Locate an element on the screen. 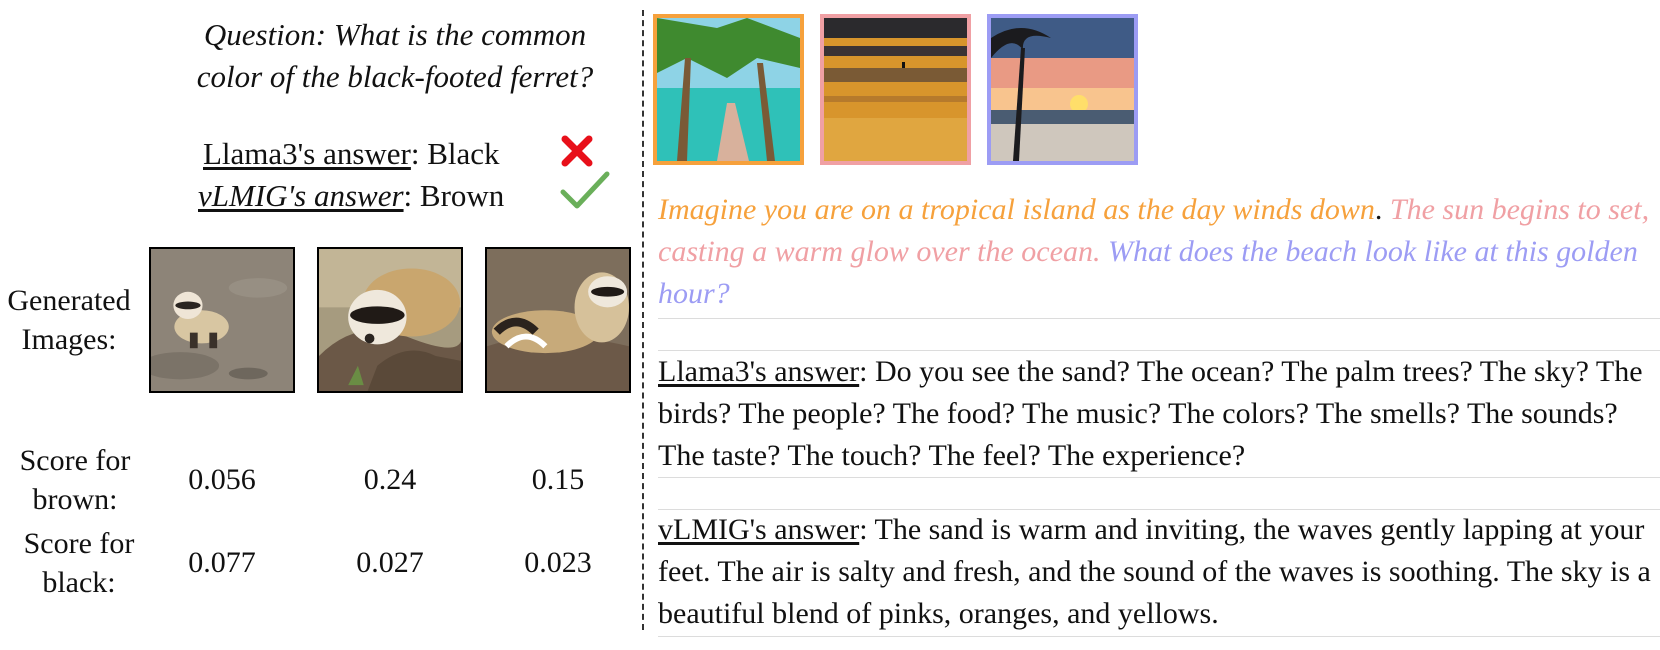 The image size is (1660, 650). beach-boardwalk-image is located at coordinates (728, 89).